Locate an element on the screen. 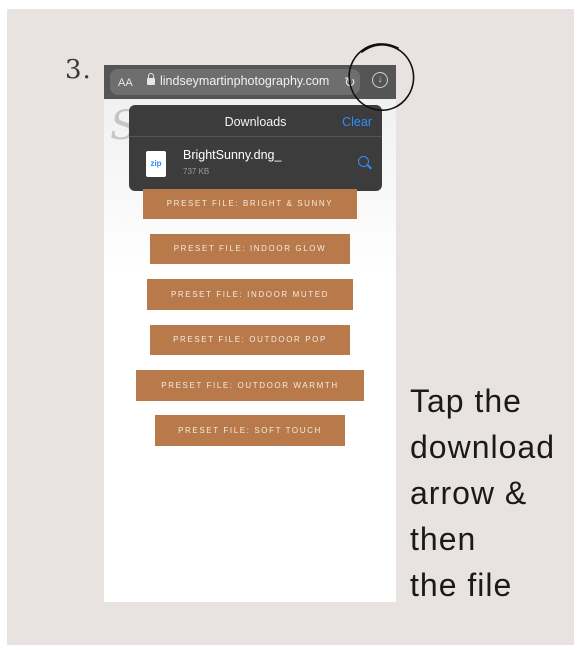  zip-file-icon: zip is located at coordinates (156, 164).